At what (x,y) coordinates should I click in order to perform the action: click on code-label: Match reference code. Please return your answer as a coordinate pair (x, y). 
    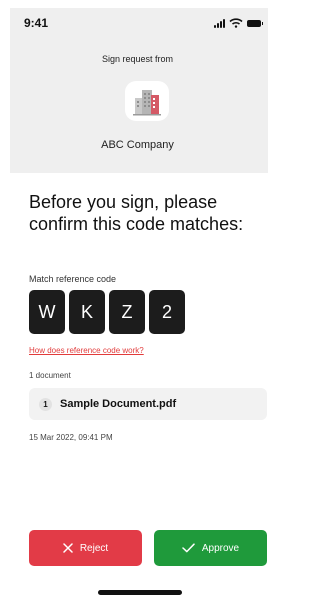
    Looking at the image, I should click on (73, 279).